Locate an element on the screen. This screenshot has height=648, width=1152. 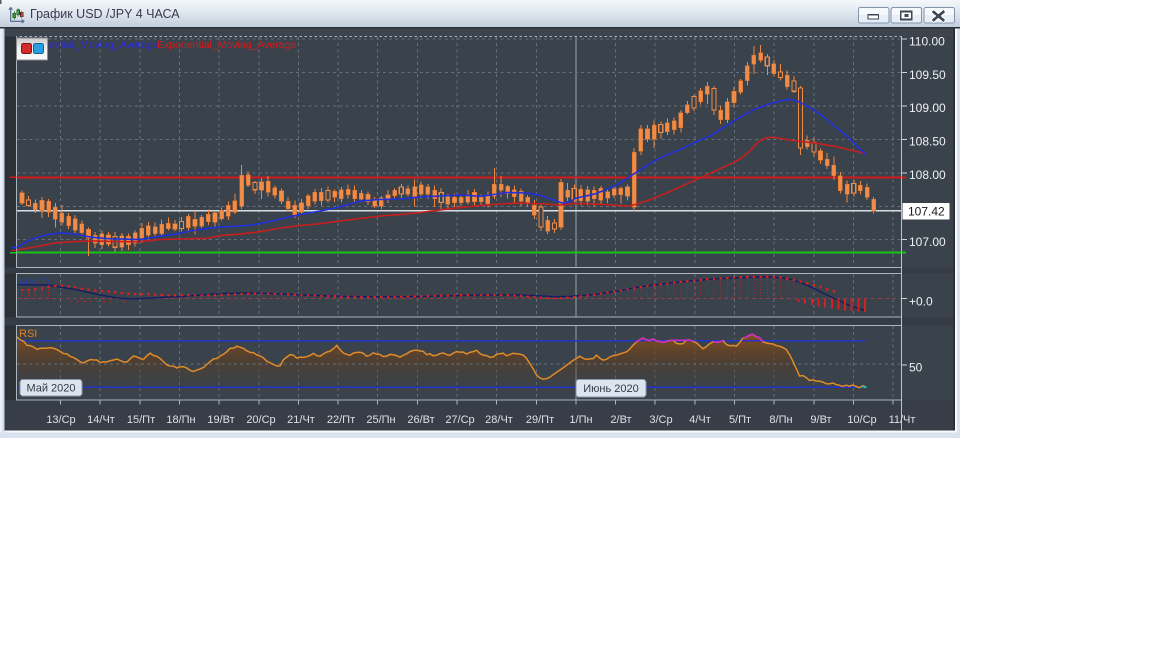
svg-text: RSI is located at coordinates (28, 334).